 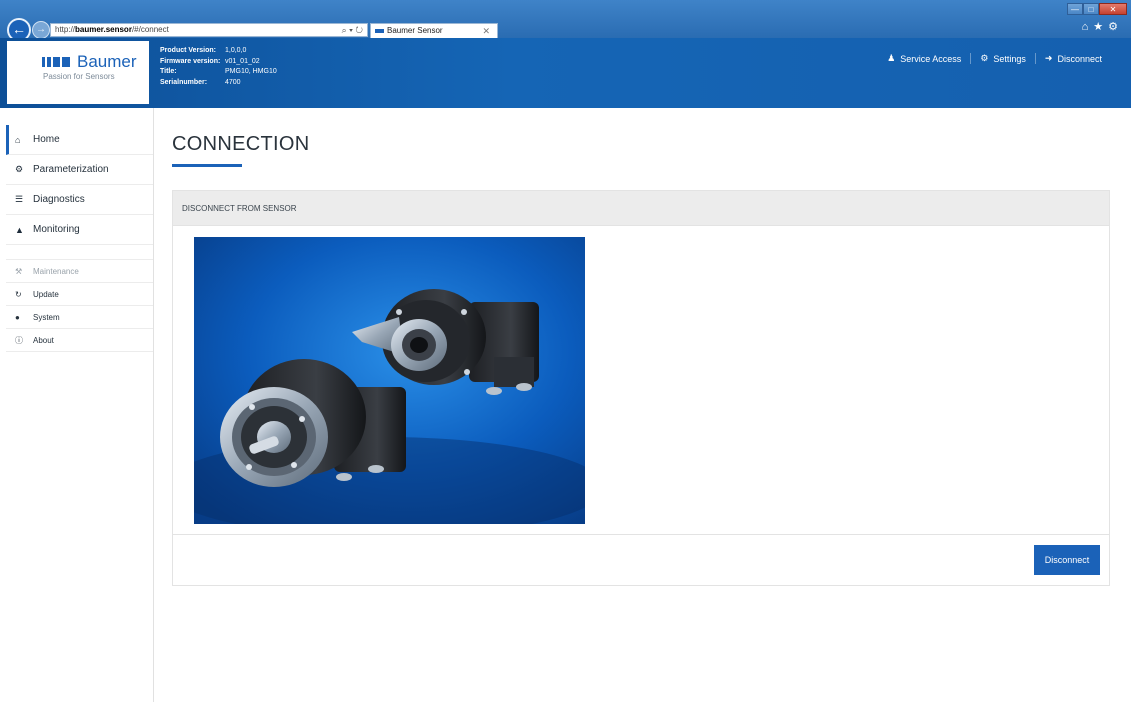 I want to click on cogs-icon: ⚙, so click(x=19, y=169).